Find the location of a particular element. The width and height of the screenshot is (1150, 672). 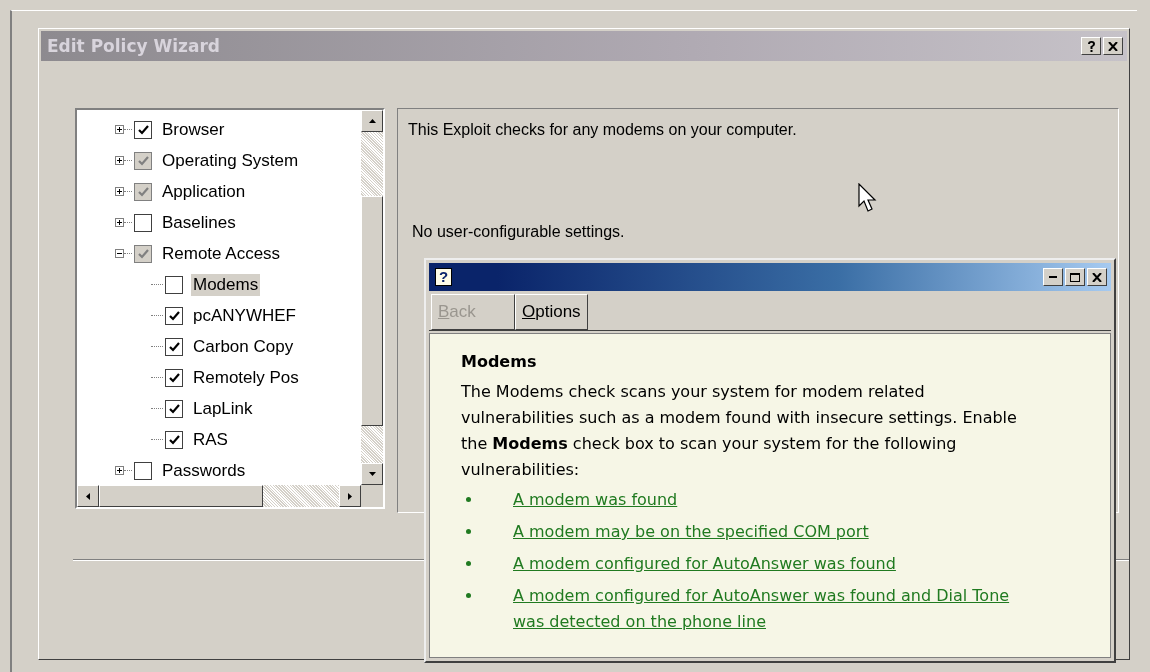

minimize-button is located at coordinates (1053, 277).